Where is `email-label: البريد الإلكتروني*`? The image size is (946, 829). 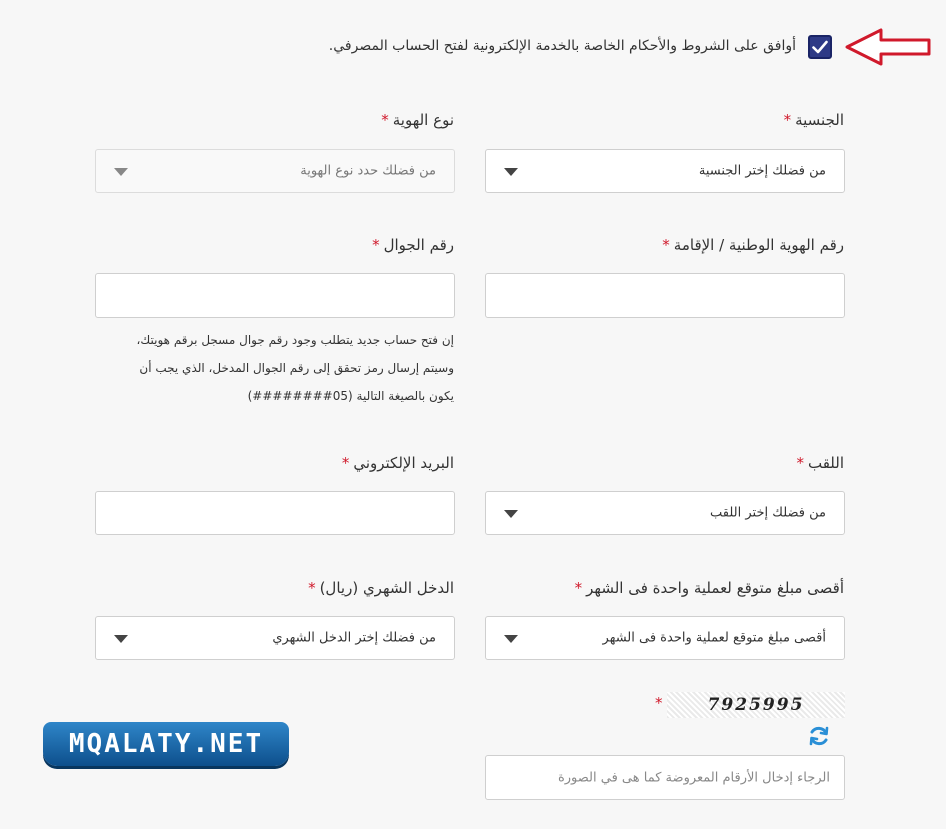
email-label: البريد الإلكتروني* is located at coordinates (397, 463).